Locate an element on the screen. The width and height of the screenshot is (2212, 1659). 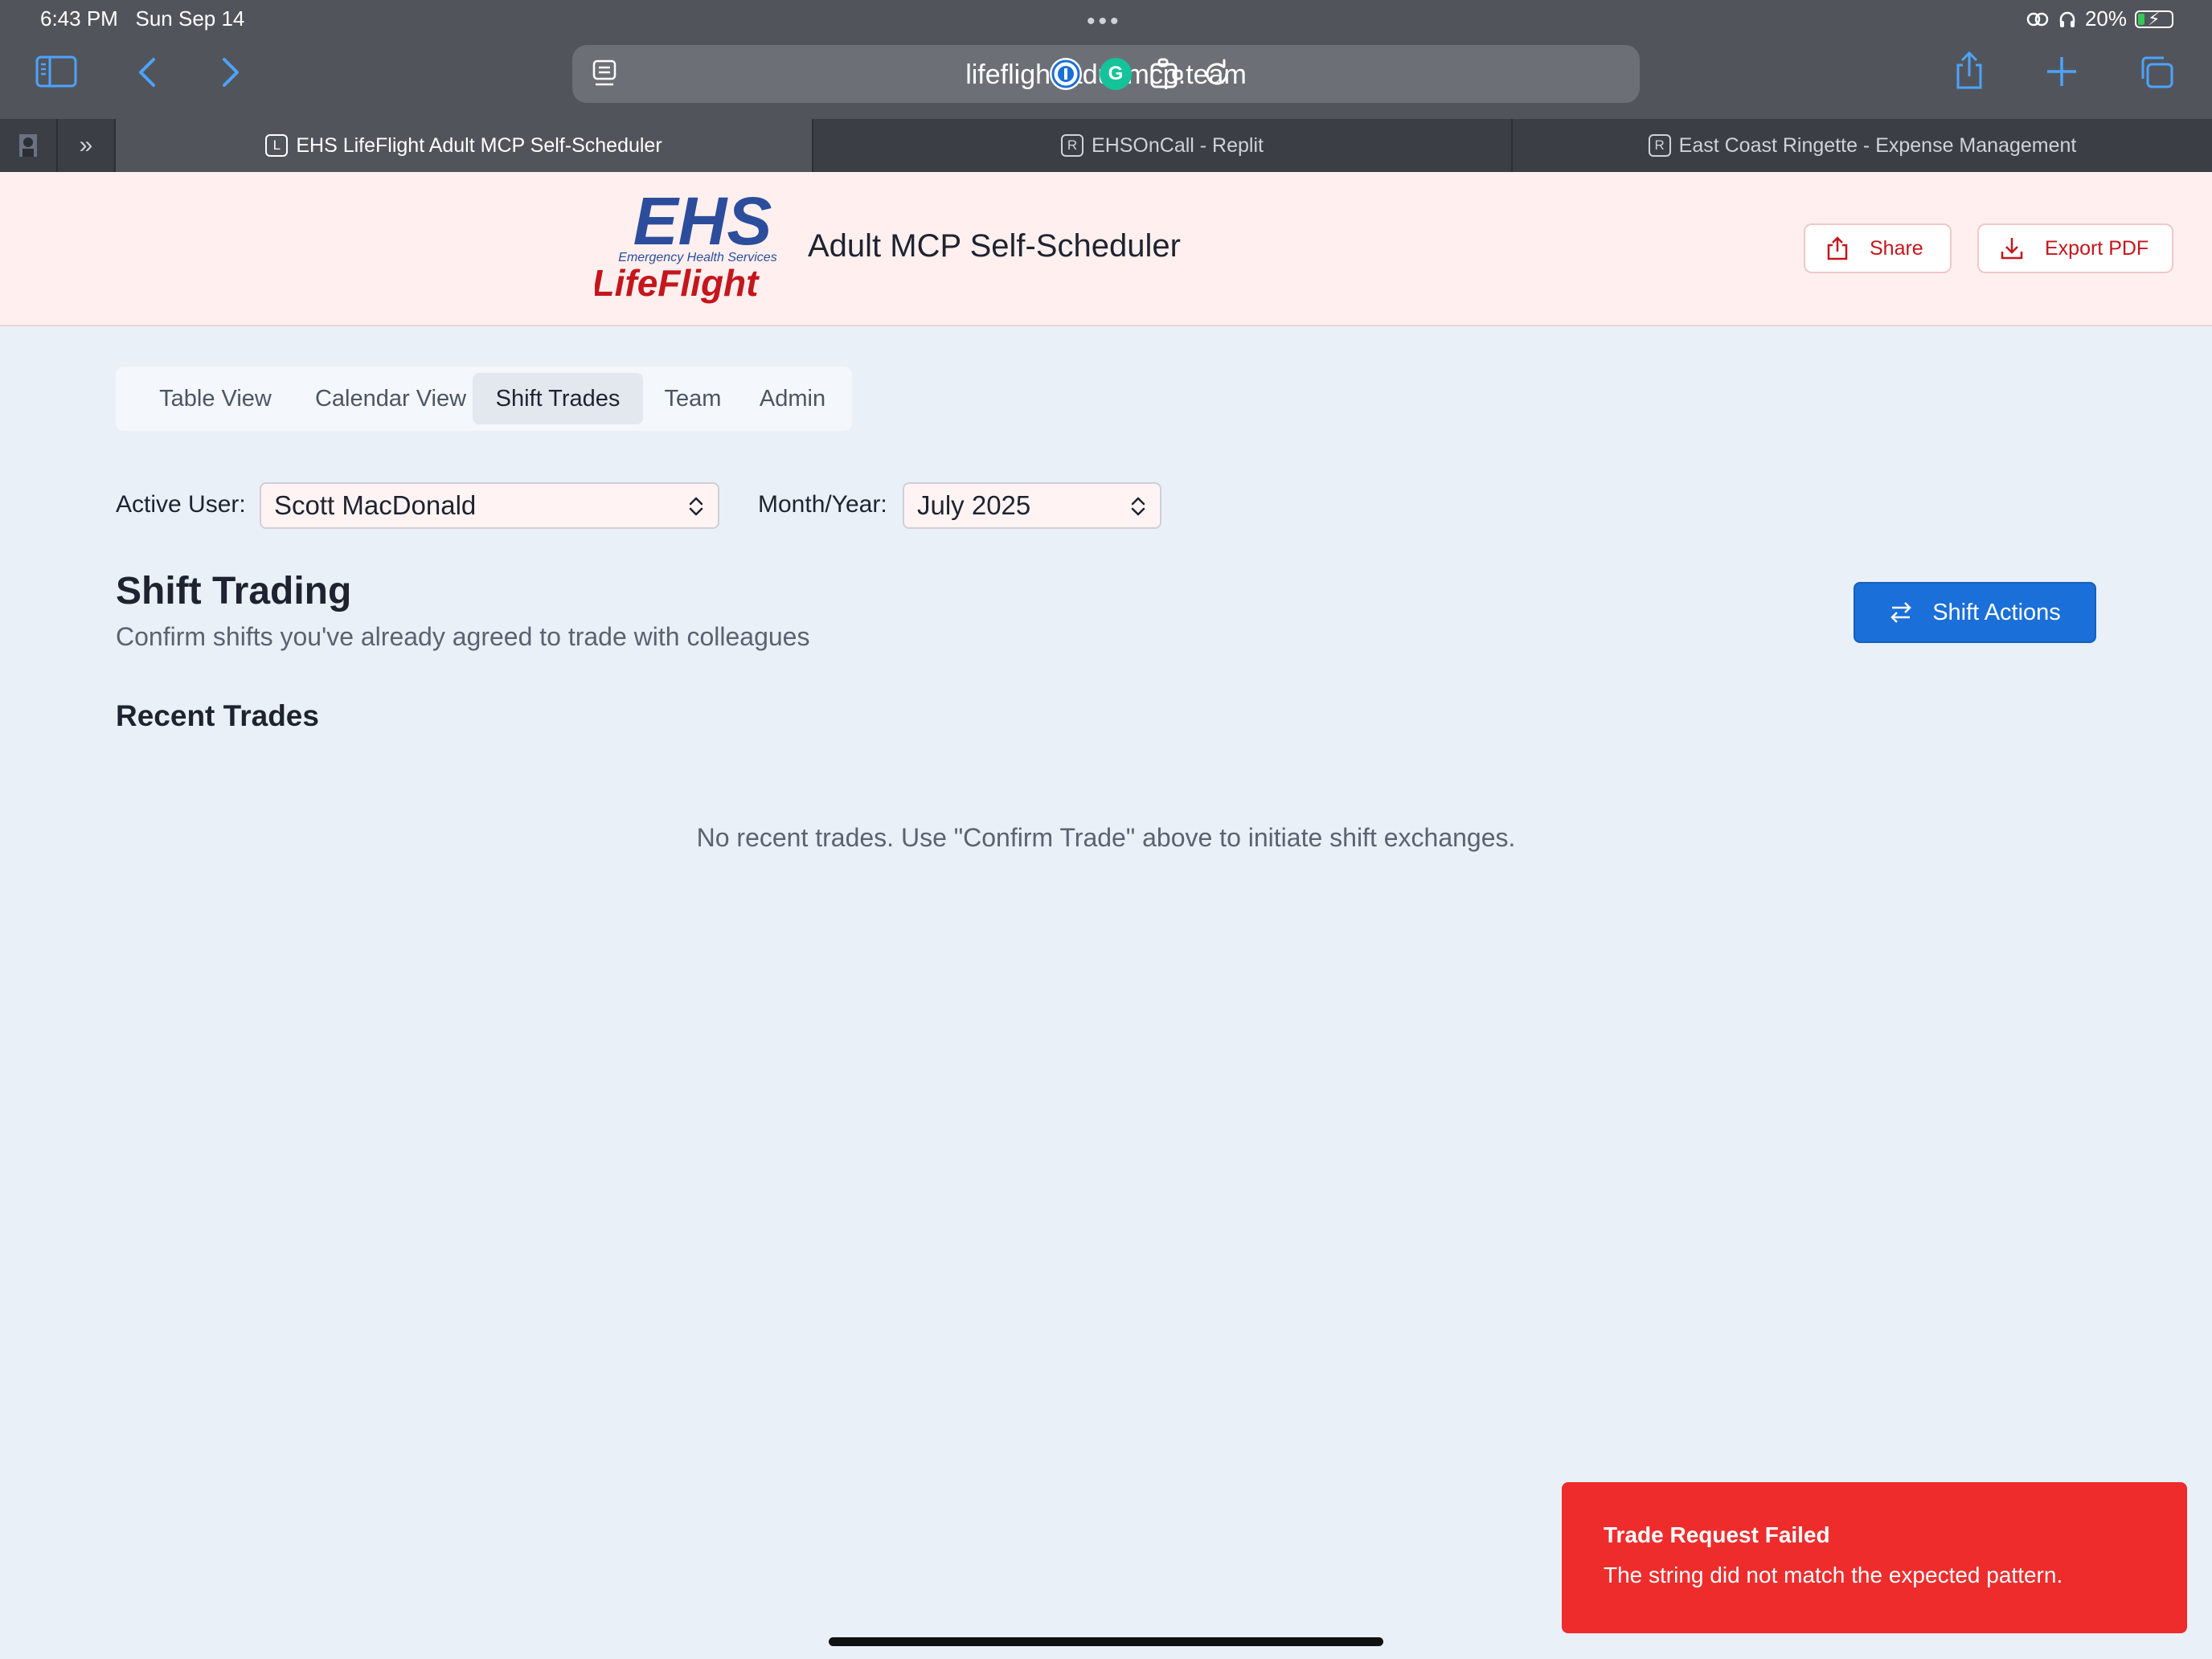
active-user-select: Scott MacDonald is located at coordinates (489, 506).